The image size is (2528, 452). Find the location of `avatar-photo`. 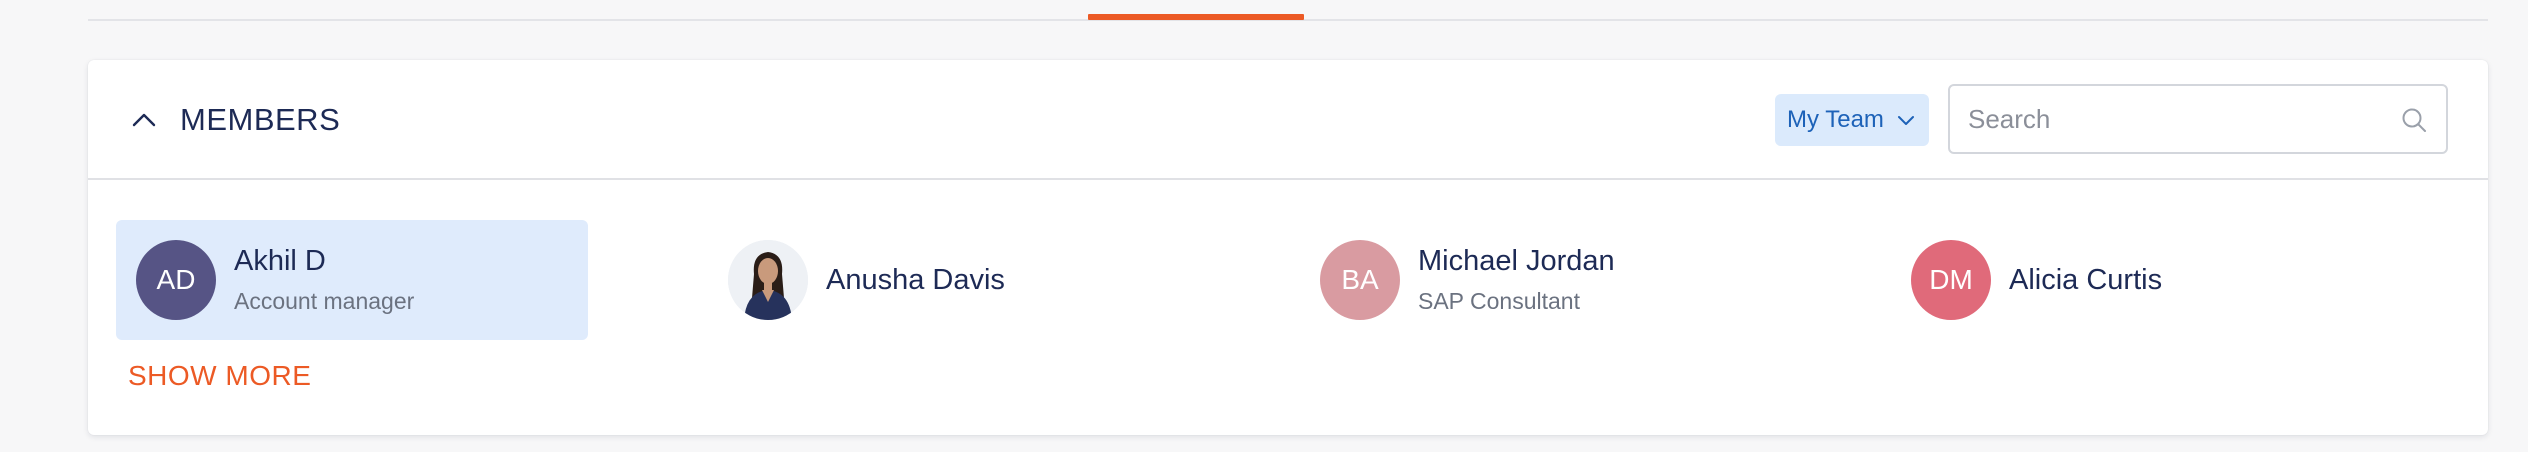

avatar-photo is located at coordinates (768, 280).